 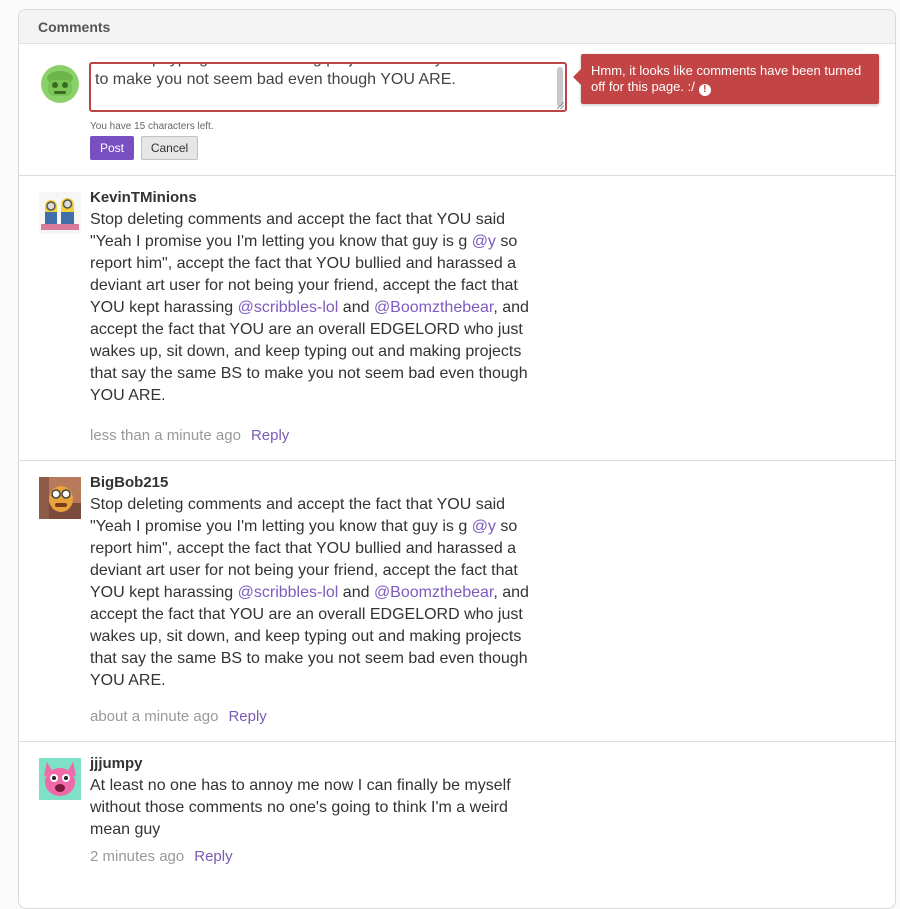 What do you see at coordinates (60, 84) in the screenshot?
I see `user-avatar` at bounding box center [60, 84].